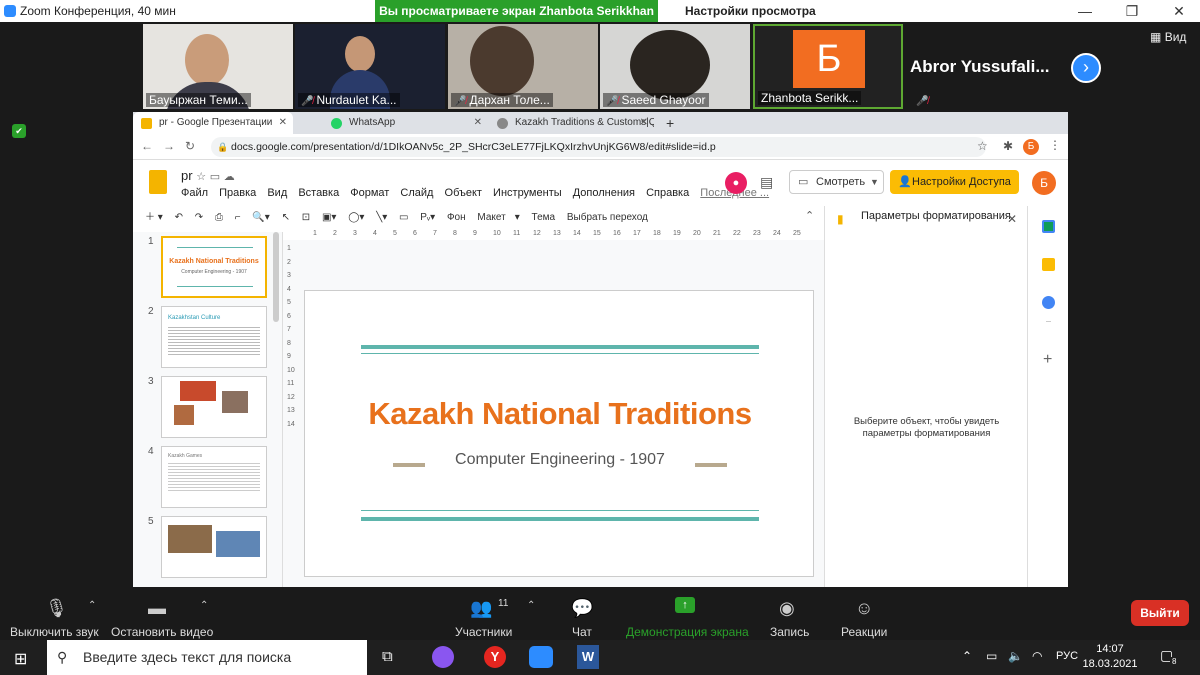  Describe the element at coordinates (667, 193) in the screenshot. I see `menu-help: Справка` at that location.